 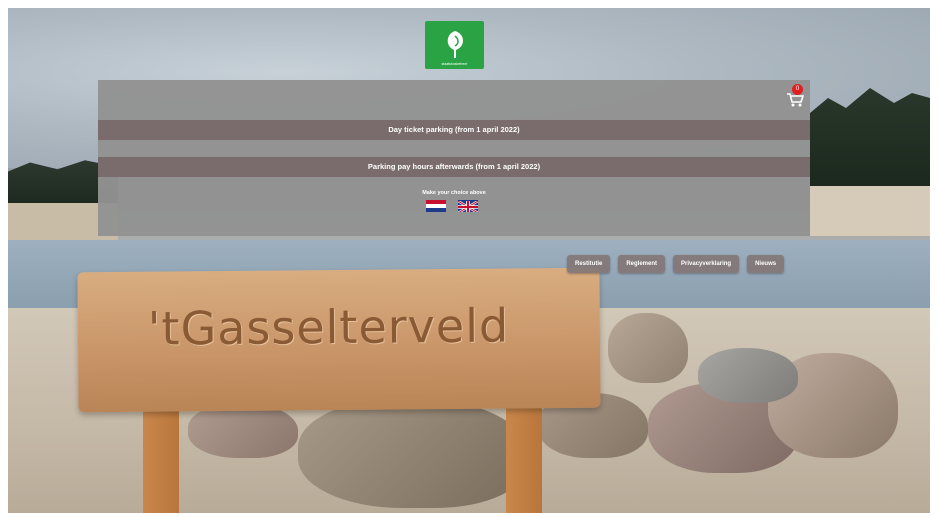 I want to click on nav-nieuws: Nieuws, so click(x=766, y=264).